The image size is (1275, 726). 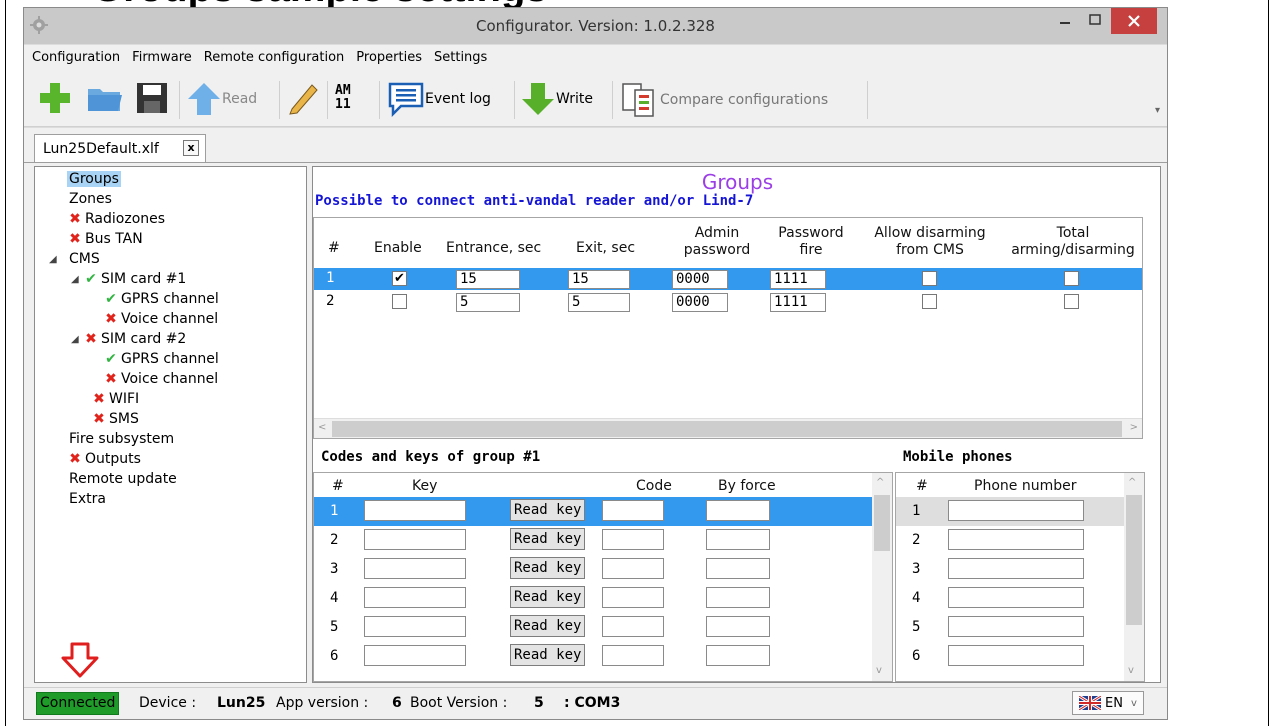 What do you see at coordinates (322, 427) in the screenshot?
I see `scroll-left-icon: <` at bounding box center [322, 427].